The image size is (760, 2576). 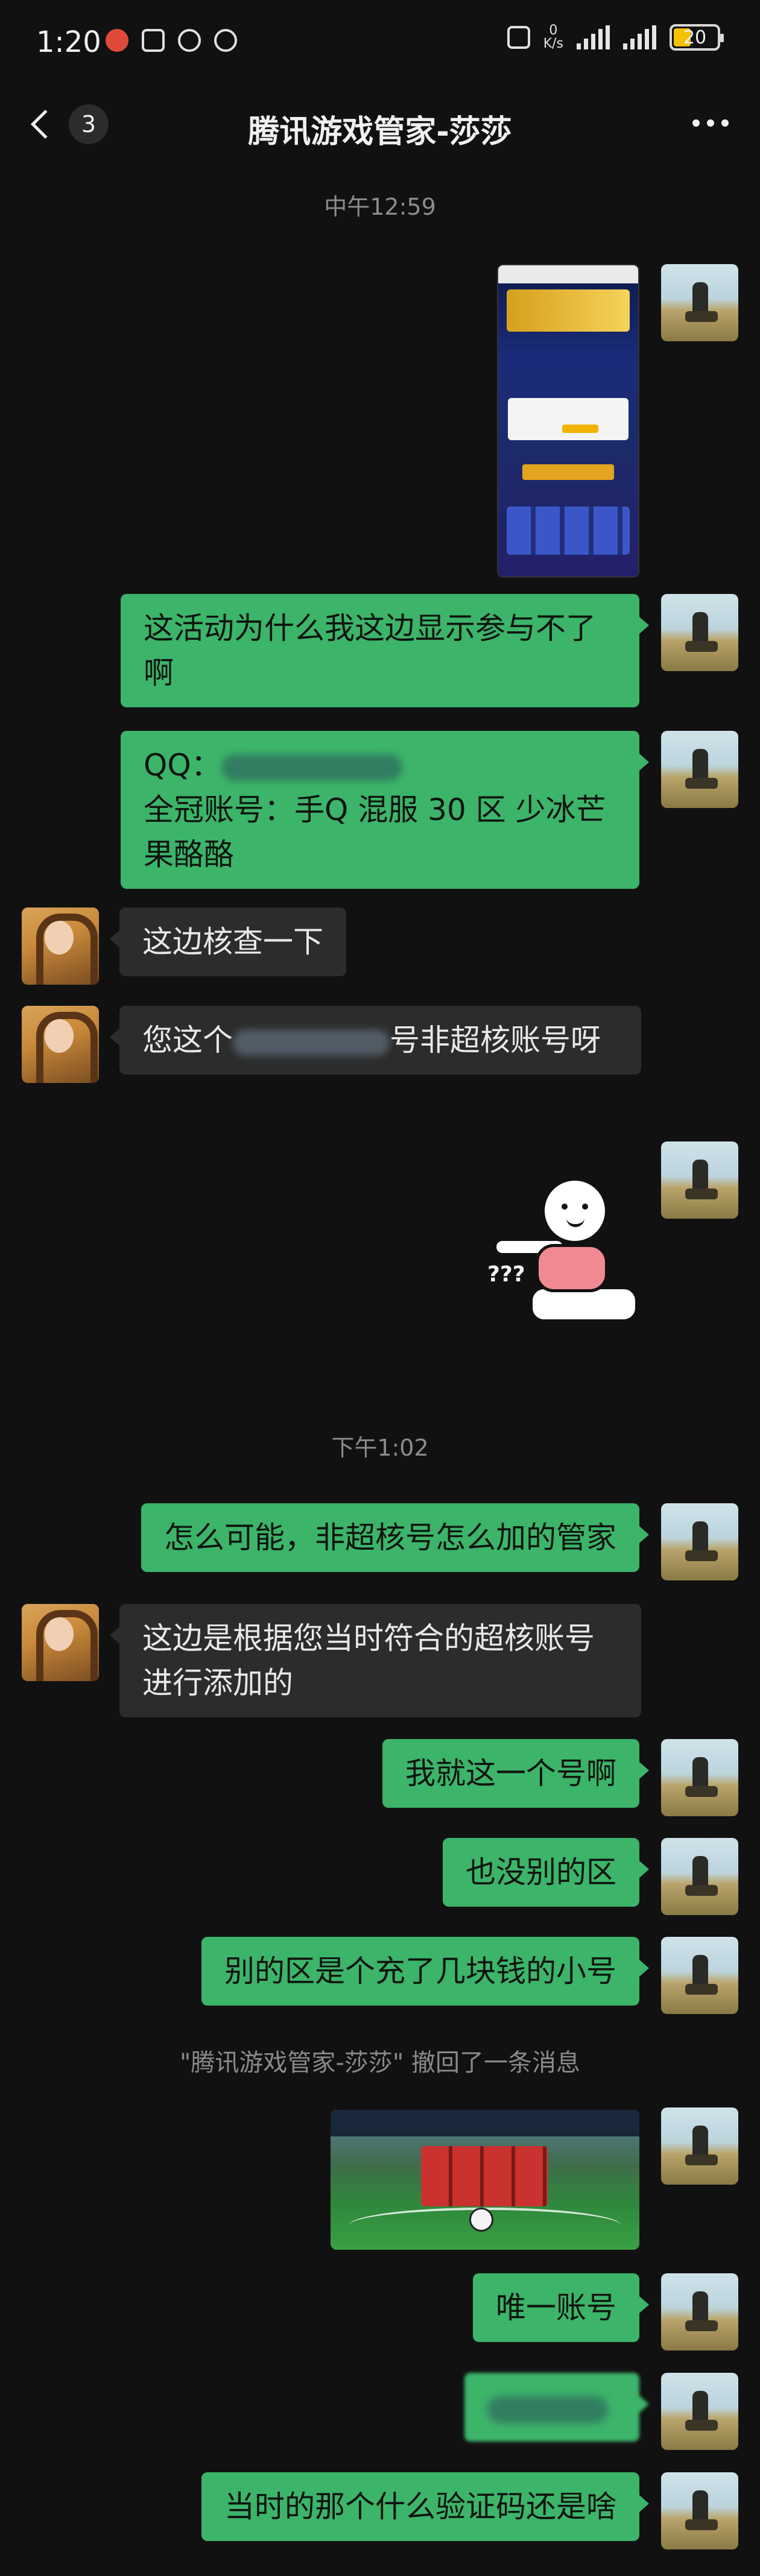 I want to click on message-bubble-agent: 这边是根据您当时符合的超核账号进行添加的, so click(x=375, y=1660).